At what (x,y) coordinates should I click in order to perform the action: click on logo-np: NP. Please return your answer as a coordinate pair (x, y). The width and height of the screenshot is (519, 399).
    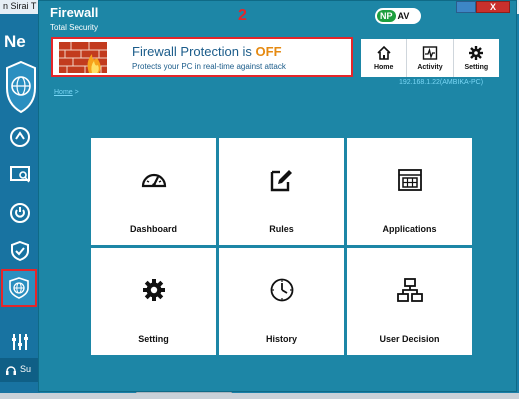
    Looking at the image, I should click on (386, 16).